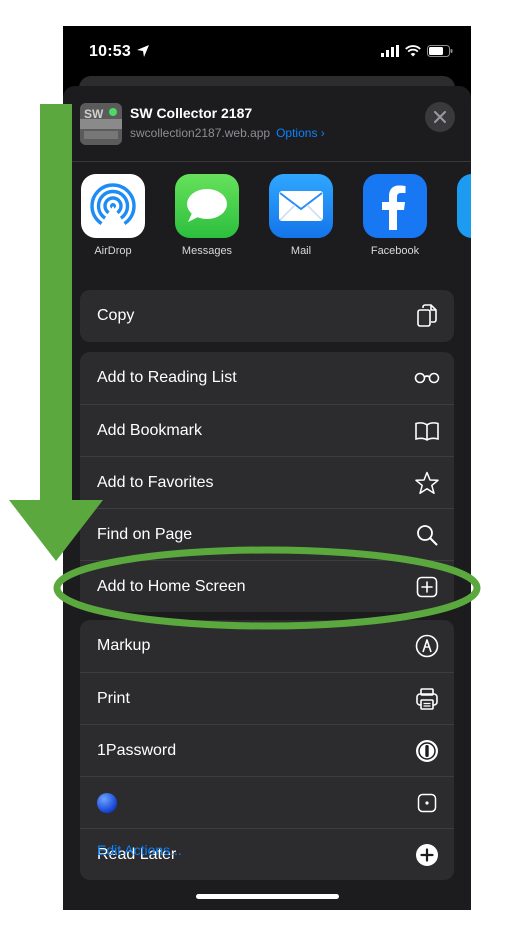  What do you see at coordinates (94, 114) in the screenshot?
I see `svg-text: SW` at bounding box center [94, 114].